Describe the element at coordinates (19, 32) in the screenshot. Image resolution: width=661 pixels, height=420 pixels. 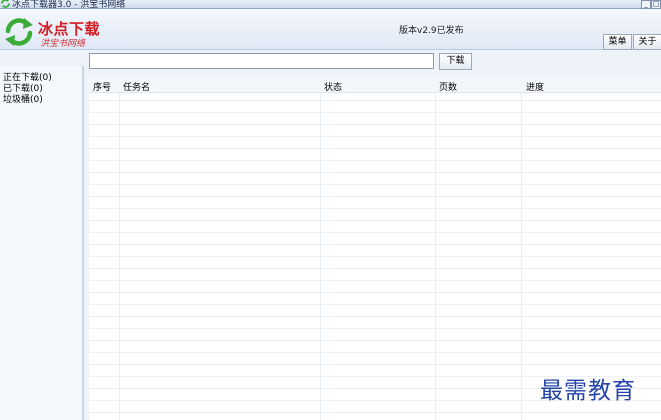
I see `recycle-arrows-icon` at that location.